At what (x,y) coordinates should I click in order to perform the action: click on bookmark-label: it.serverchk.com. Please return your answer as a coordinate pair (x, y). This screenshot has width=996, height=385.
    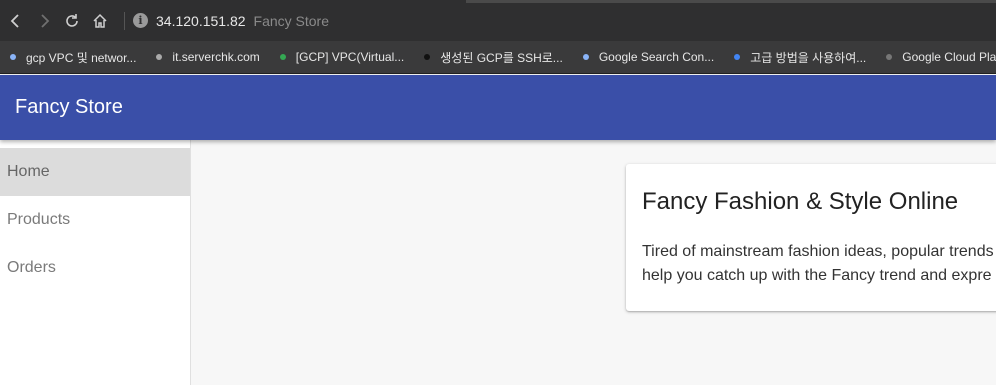
    Looking at the image, I should click on (216, 57).